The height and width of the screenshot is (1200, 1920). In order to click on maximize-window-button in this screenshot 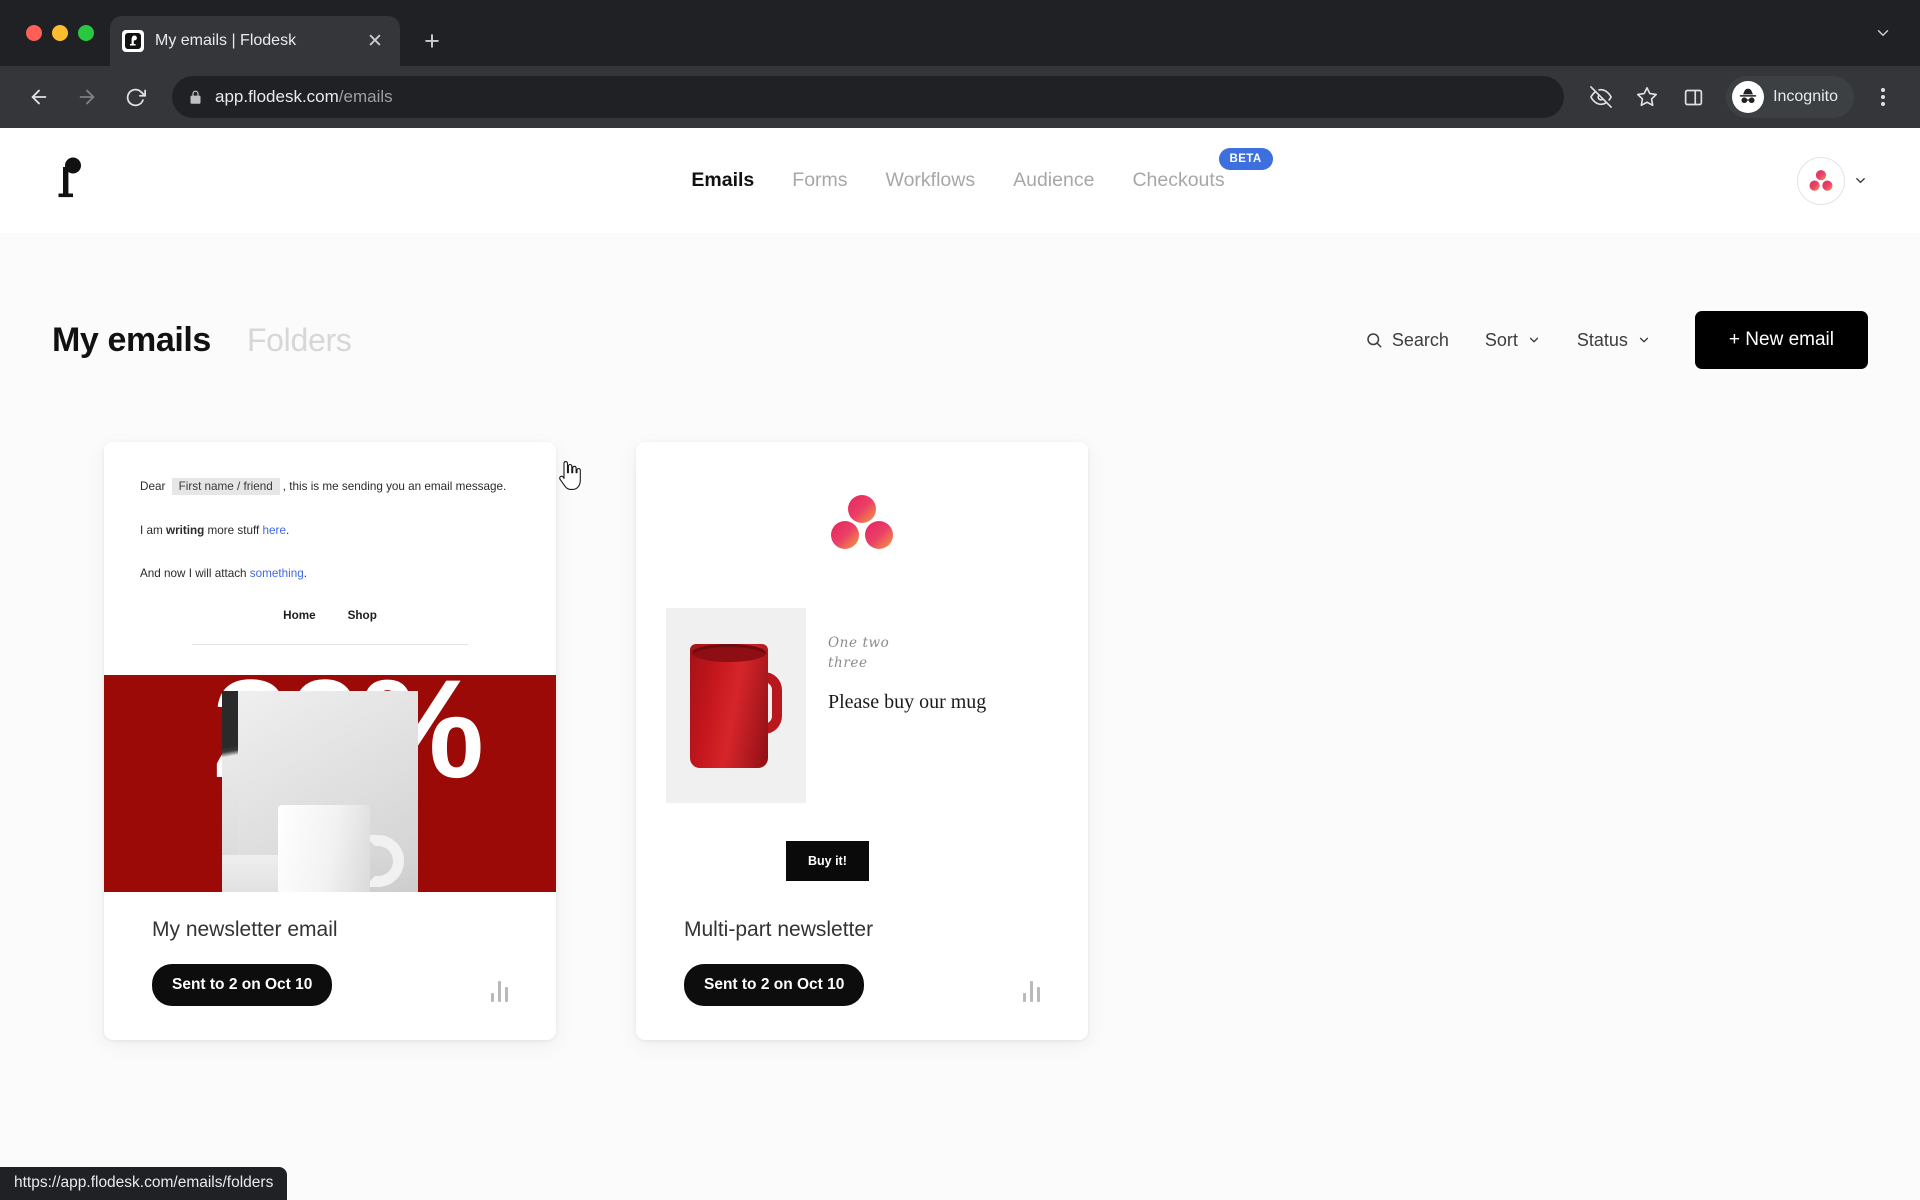, I will do `click(86, 33)`.